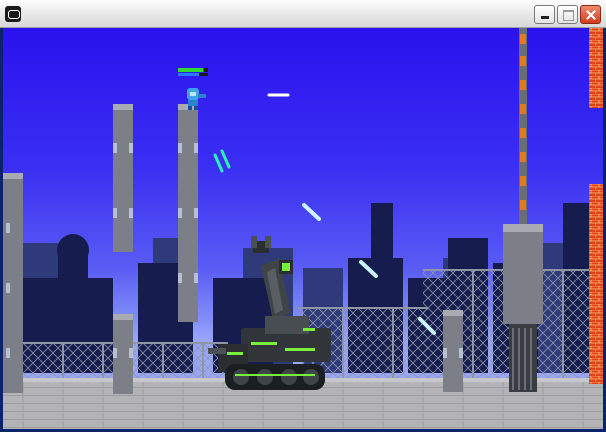 This screenshot has width=606, height=432. I want to click on brick-wall, so click(596, 206).